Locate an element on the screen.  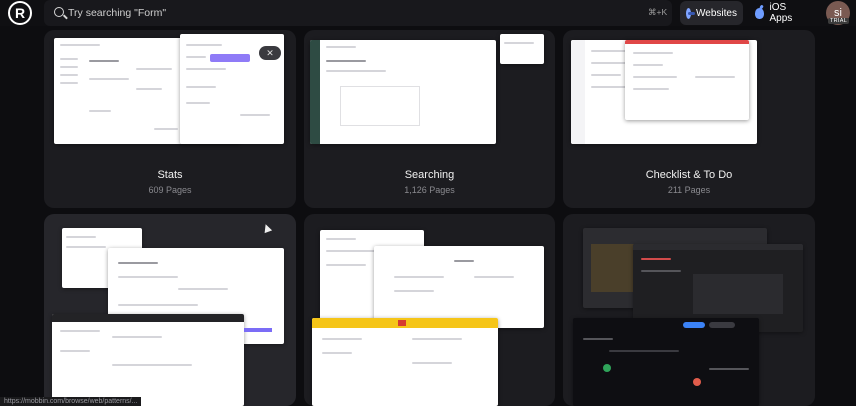
platform-tab-ios-apps: iOS Apps is located at coordinates (782, 13).